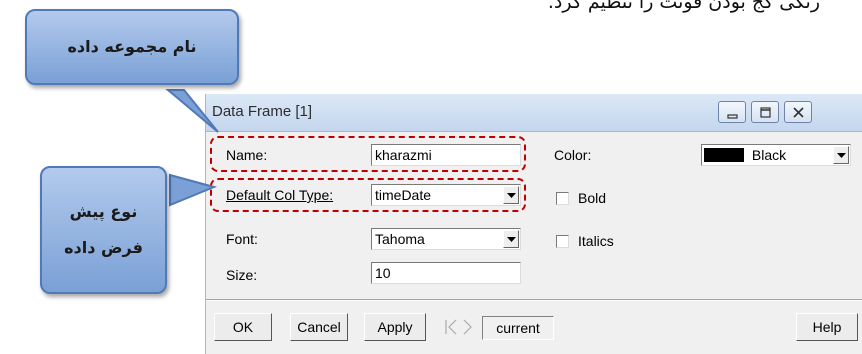 The height and width of the screenshot is (354, 862). I want to click on apply-button: Apply, so click(395, 327).